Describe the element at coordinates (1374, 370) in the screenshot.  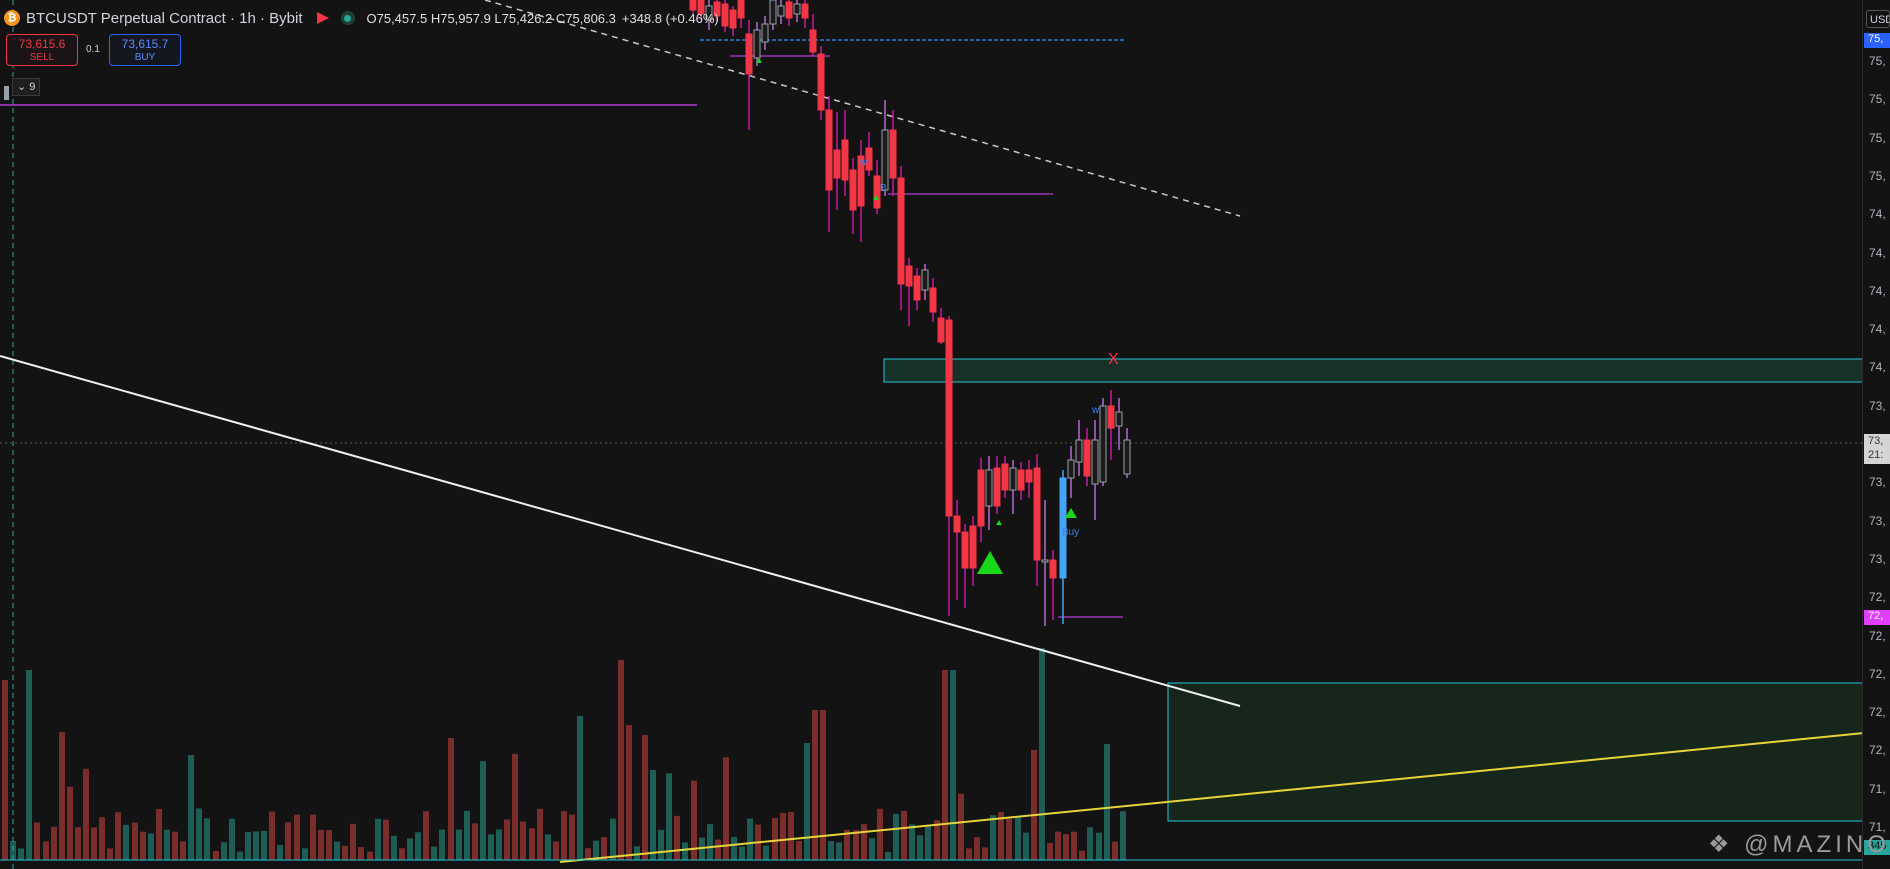
I see `resistance-zone` at that location.